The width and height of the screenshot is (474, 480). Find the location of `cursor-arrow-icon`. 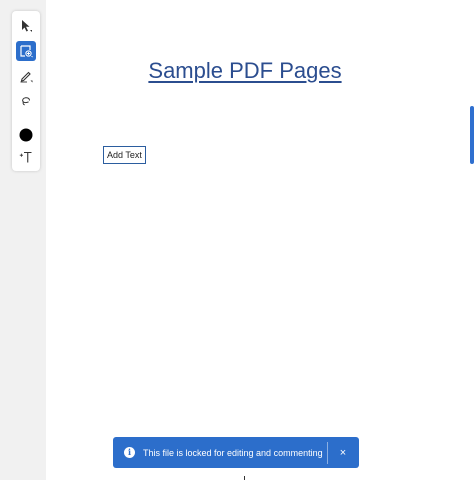

cursor-arrow-icon is located at coordinates (26, 26).